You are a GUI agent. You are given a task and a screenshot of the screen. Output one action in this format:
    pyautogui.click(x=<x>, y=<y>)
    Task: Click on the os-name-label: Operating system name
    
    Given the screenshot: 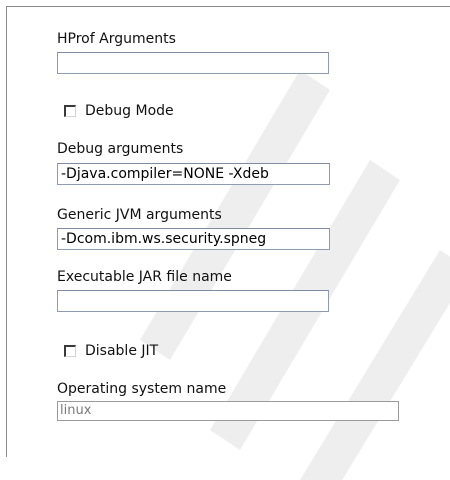 What is the action you would take?
    pyautogui.click(x=142, y=389)
    